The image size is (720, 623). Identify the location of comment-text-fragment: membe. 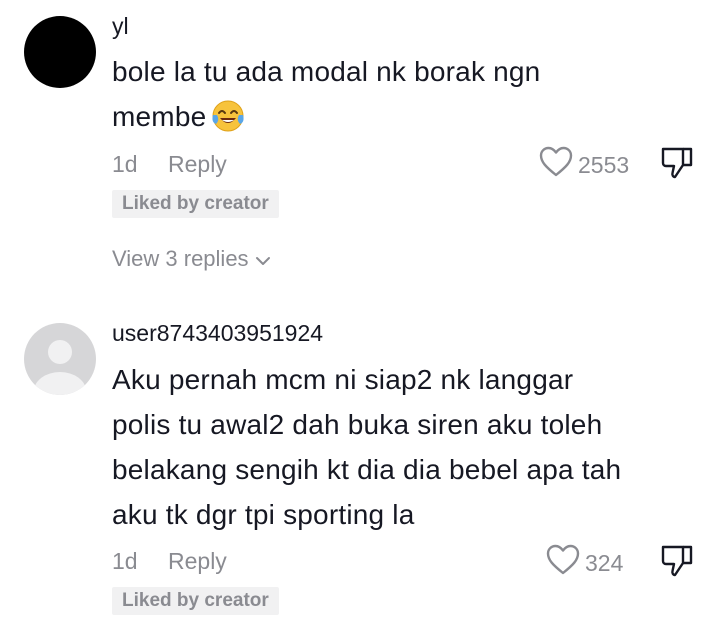
(159, 116).